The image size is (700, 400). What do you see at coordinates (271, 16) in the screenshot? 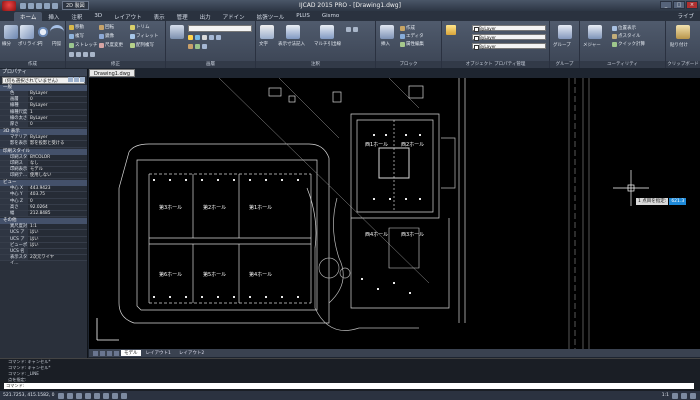
I see `tab-extension-tools: 拡張ツール` at bounding box center [271, 16].